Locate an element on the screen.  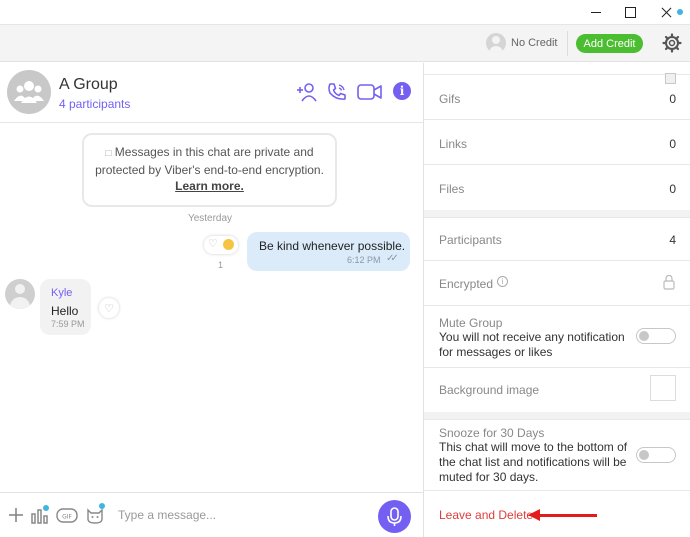
svg-text: GIF is located at coordinates (67, 517).